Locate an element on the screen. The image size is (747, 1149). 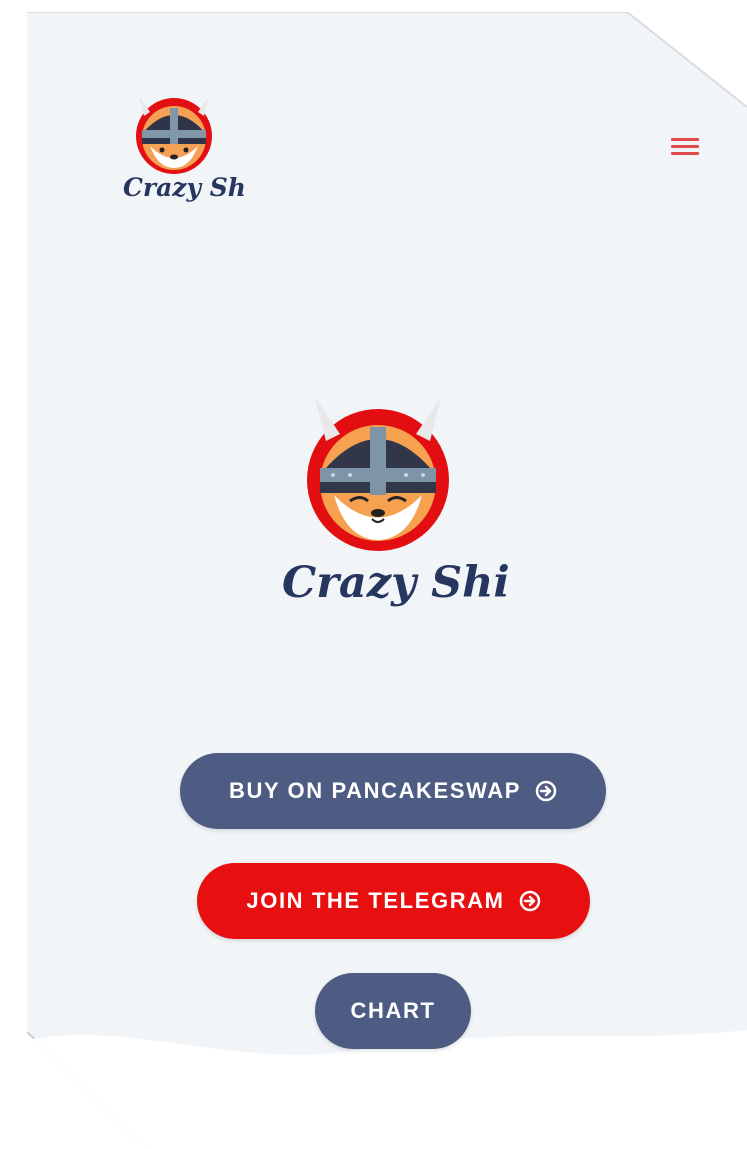
buy-button-label: BUY ON PANCAKESWAP is located at coordinates (375, 790).